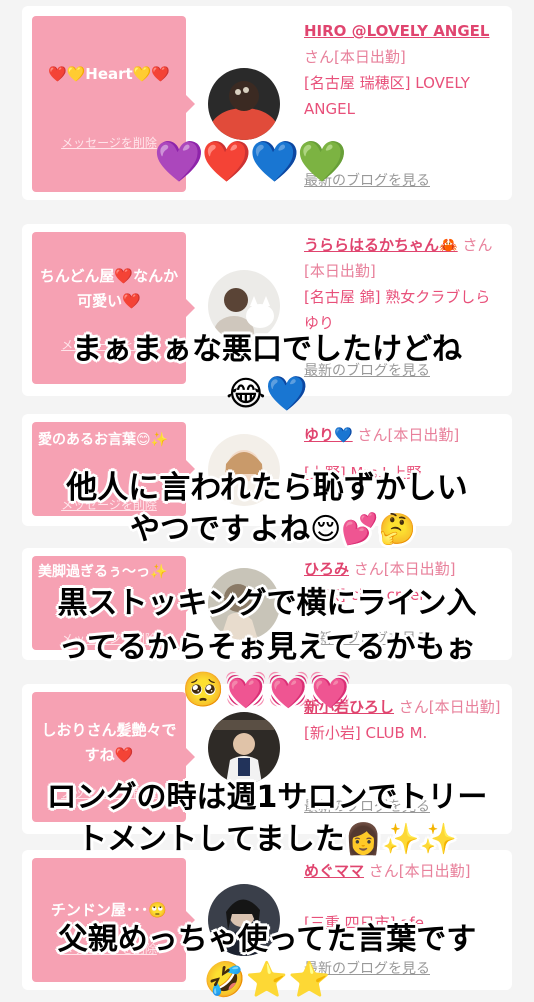 This screenshot has width=534, height=1002. Describe the element at coordinates (103, 440) in the screenshot. I see `message-text: 愛のあるお言葉😊✨` at that location.